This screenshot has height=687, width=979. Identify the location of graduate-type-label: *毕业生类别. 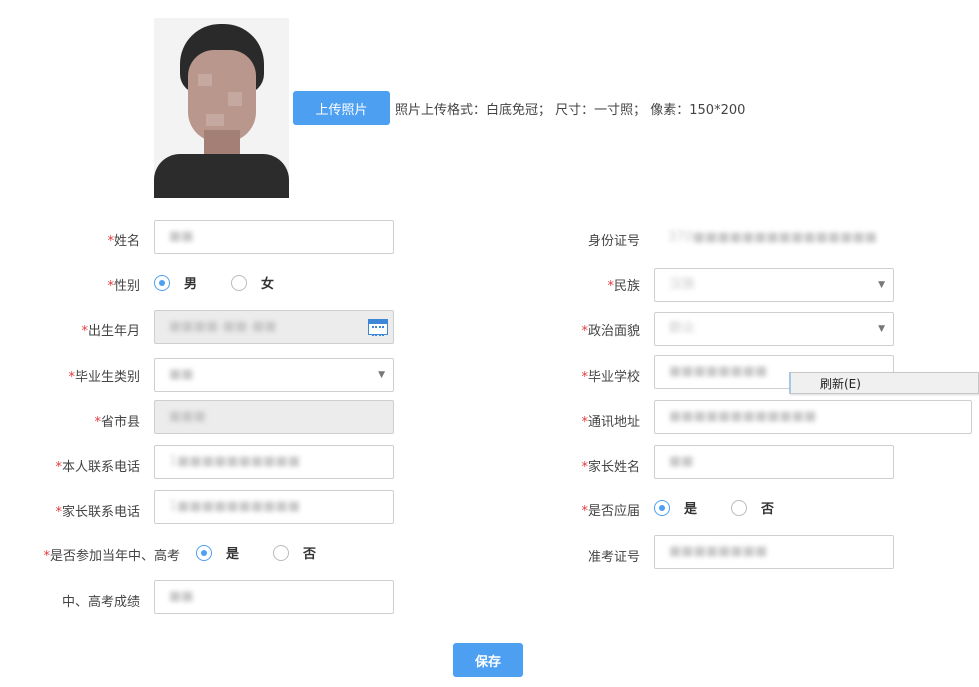
(104, 377).